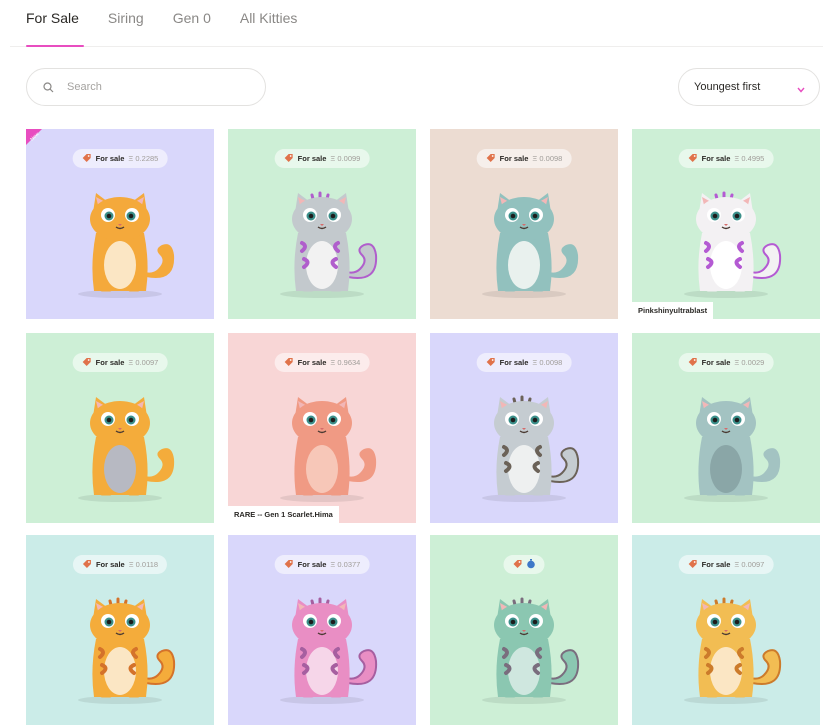 The width and height of the screenshot is (833, 725). I want to click on sale-badge: For sale Ξ 0.9634, so click(322, 362).